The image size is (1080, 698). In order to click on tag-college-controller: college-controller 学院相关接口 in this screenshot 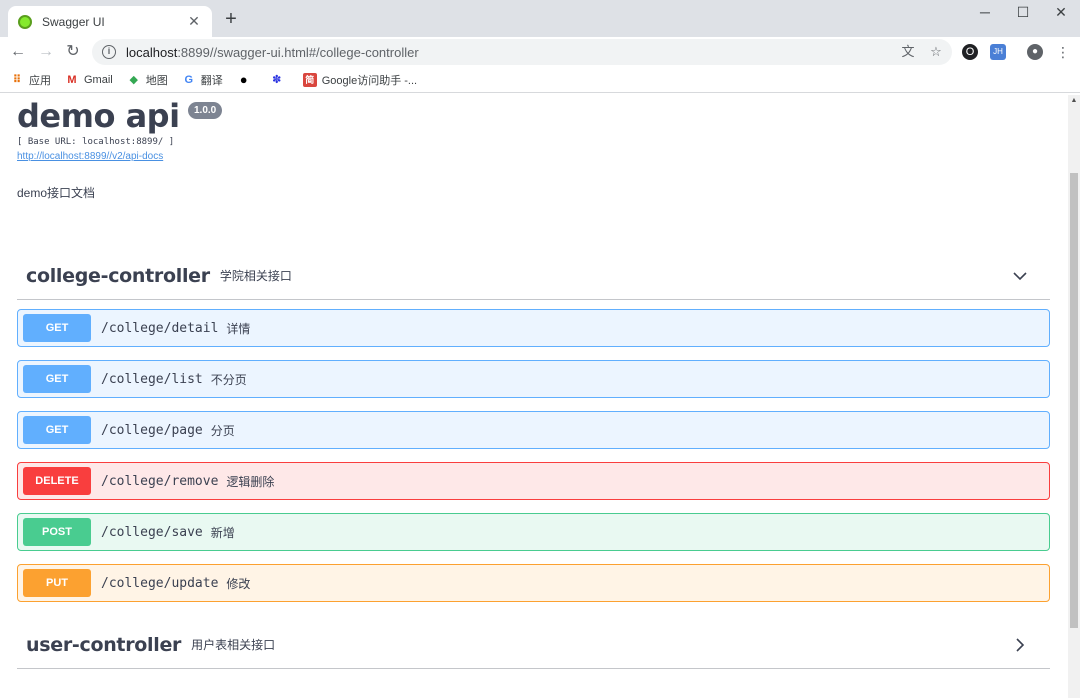, I will do `click(533, 276)`.